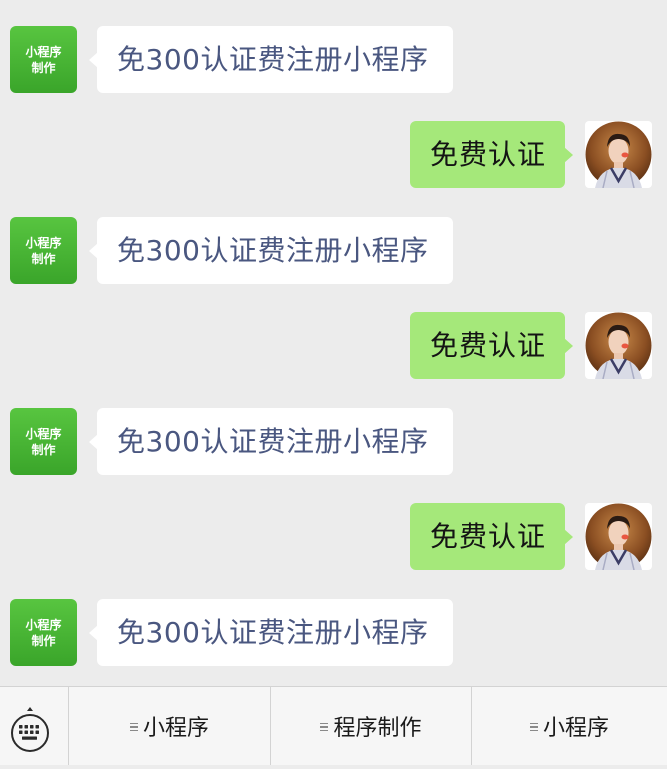 The height and width of the screenshot is (769, 667). Describe the element at coordinates (30, 729) in the screenshot. I see `keyboard-icon` at that location.